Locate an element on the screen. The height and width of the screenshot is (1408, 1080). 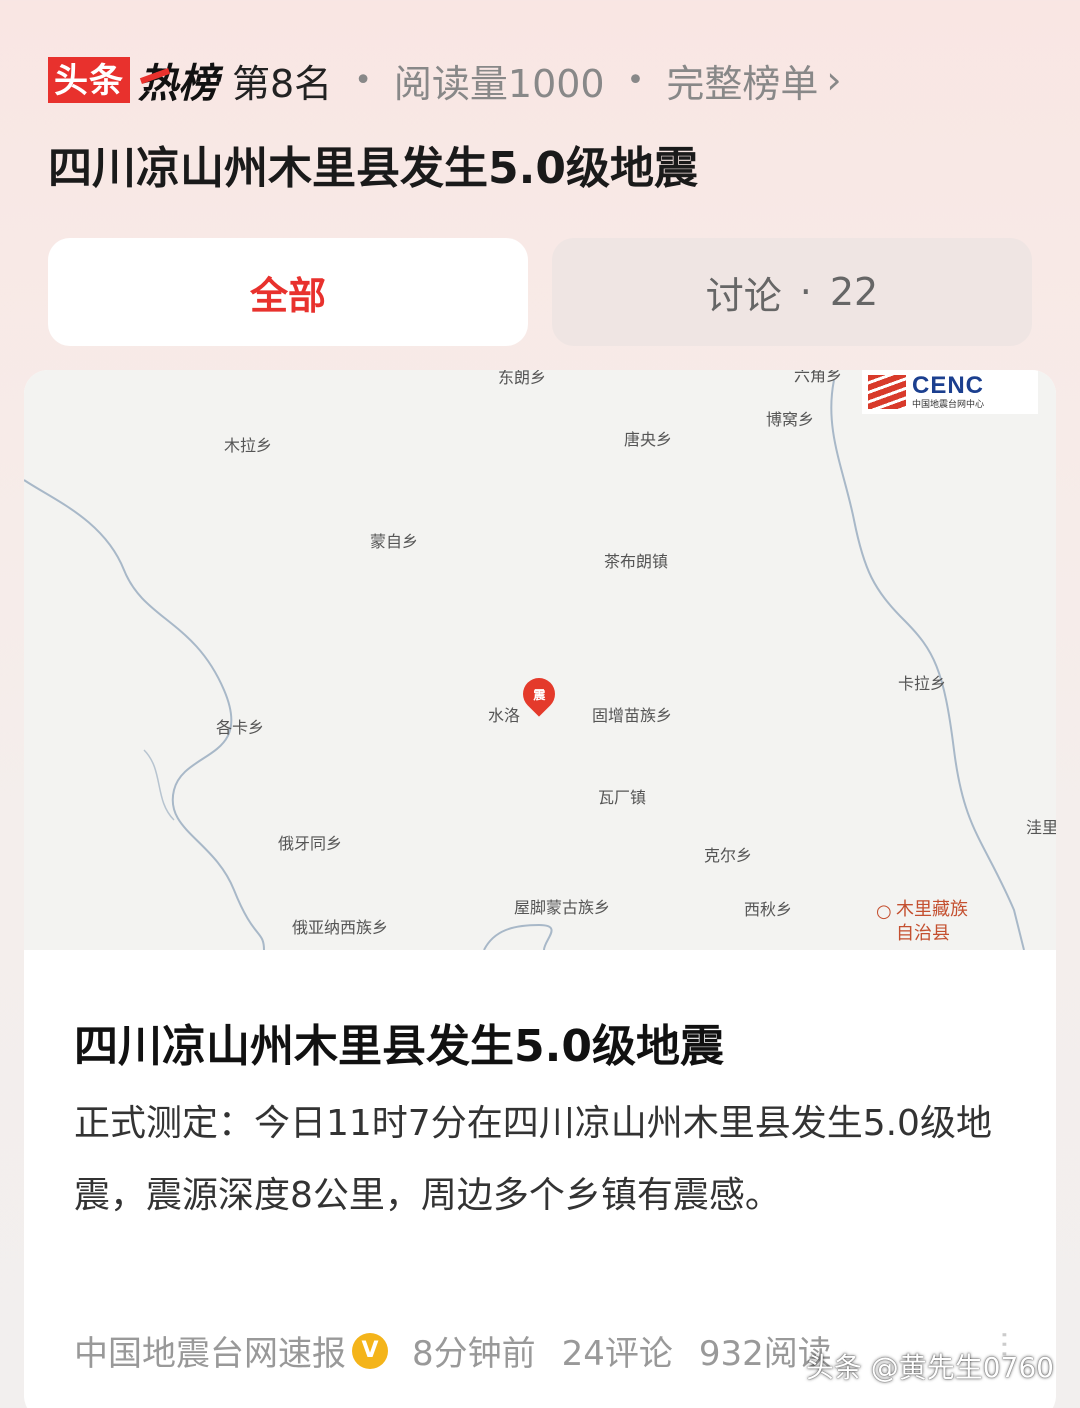
cenc-logo-subtitle: 中国地震台网中心 is located at coordinates (948, 405).